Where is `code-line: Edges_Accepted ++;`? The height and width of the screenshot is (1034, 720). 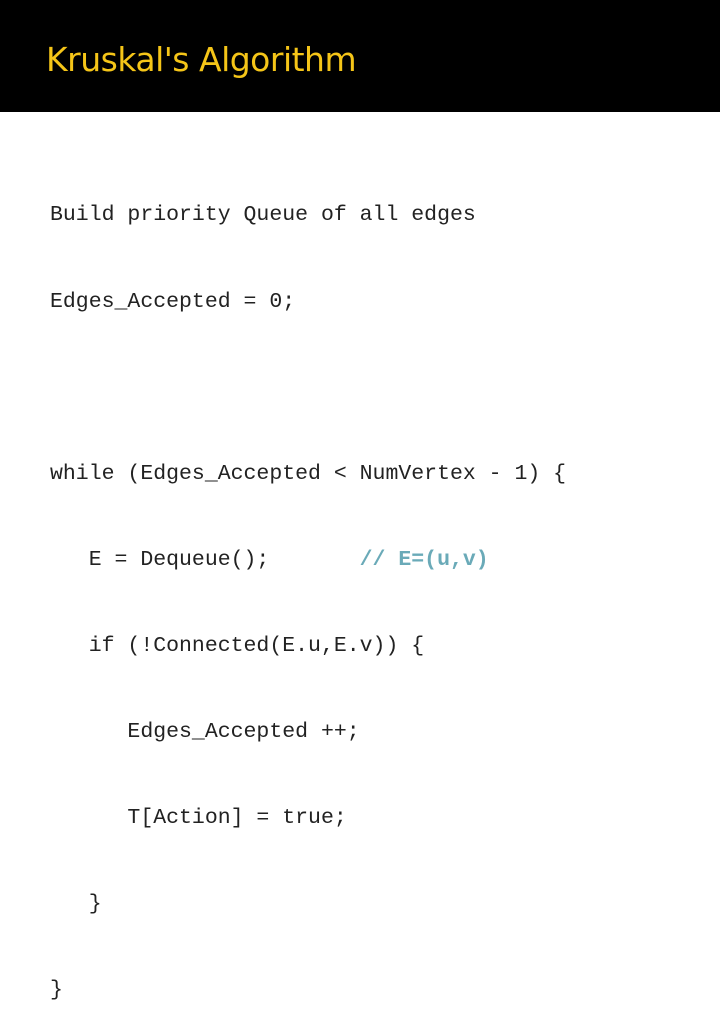
code-line: Edges_Accepted ++; is located at coordinates (308, 732).